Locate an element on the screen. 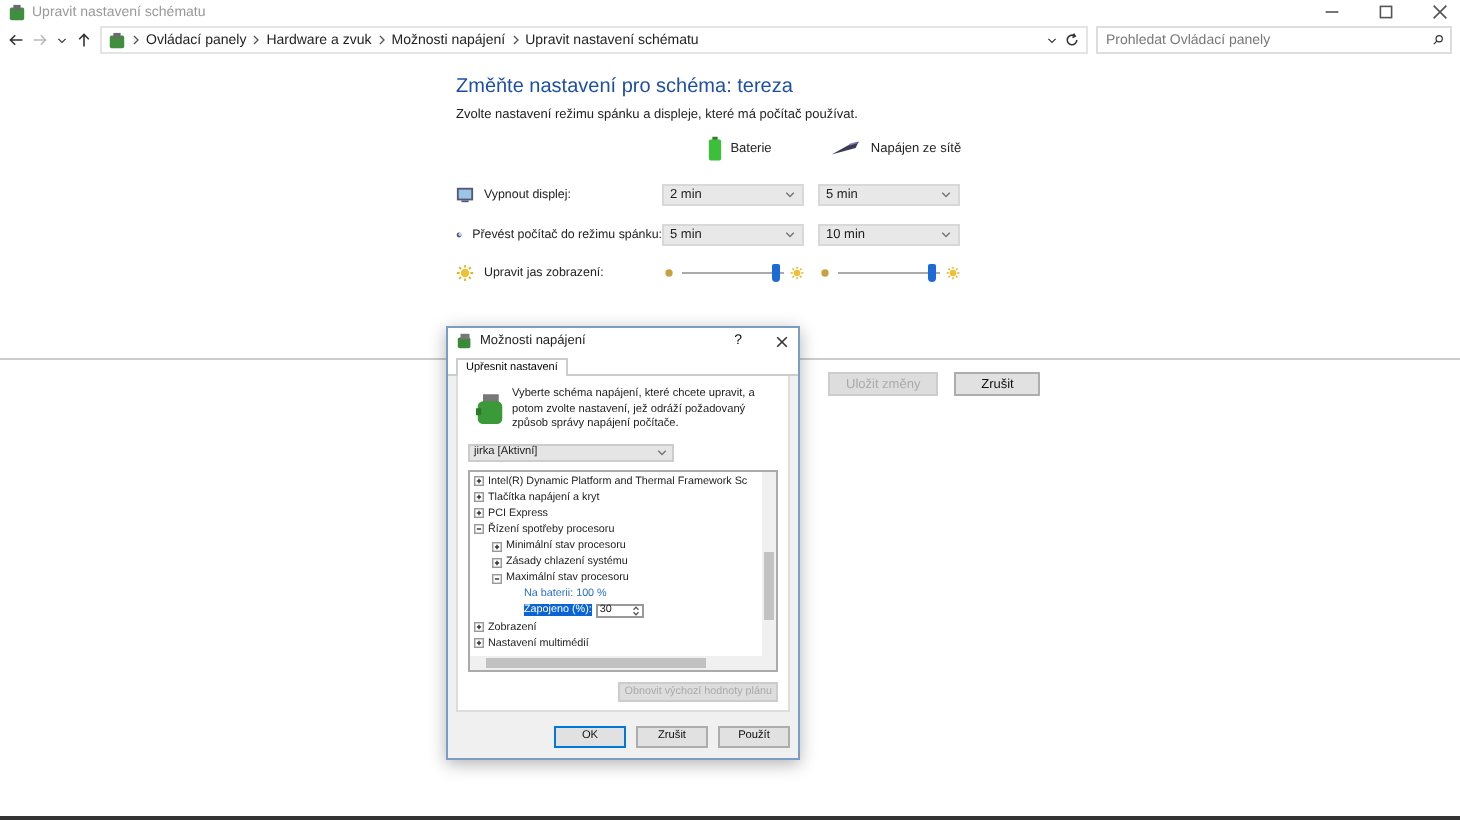 The width and height of the screenshot is (1460, 820). power-plug-icon is located at coordinates (846, 148).